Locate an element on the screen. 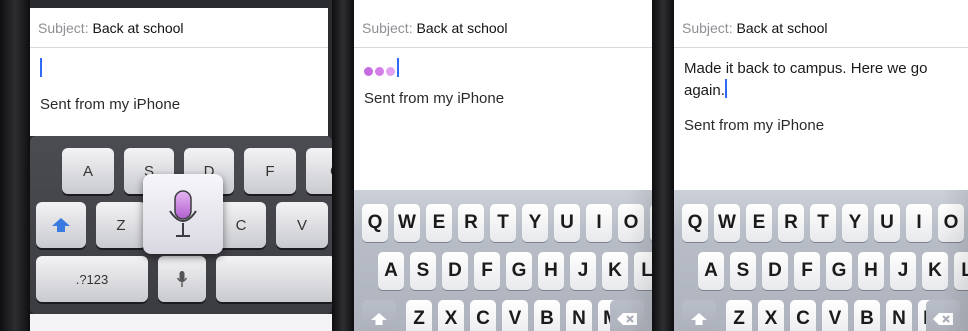 Image resolution: width=968 pixels, height=331 pixels. bottom-strip is located at coordinates (181, 322).